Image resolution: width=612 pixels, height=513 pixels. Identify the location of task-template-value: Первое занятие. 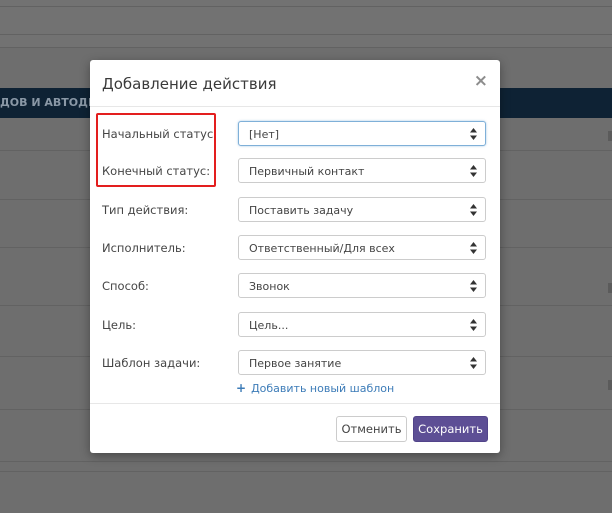
(295, 363).